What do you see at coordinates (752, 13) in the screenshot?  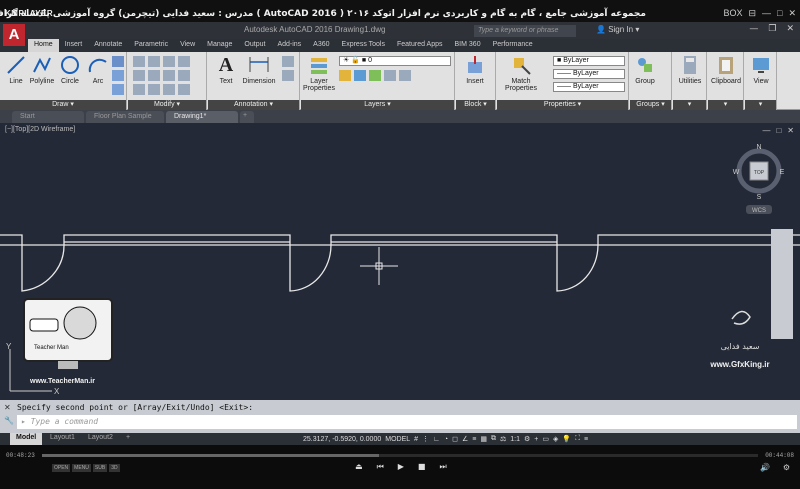 I see `pin-icon: ⊟` at bounding box center [752, 13].